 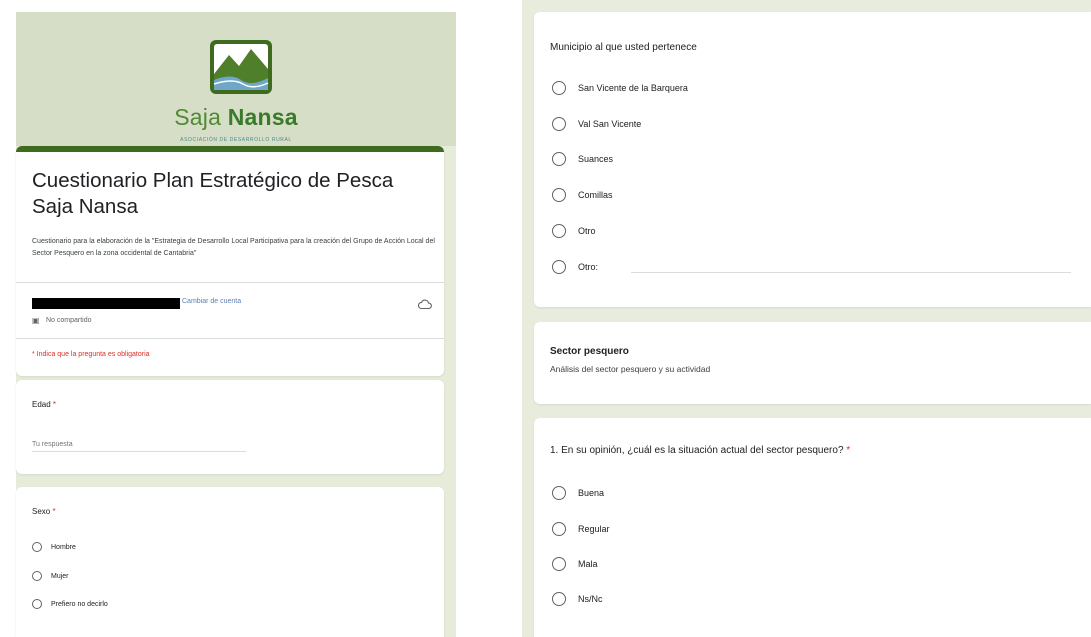 What do you see at coordinates (69, 320) in the screenshot?
I see `not-shared-label: No compartido` at bounding box center [69, 320].